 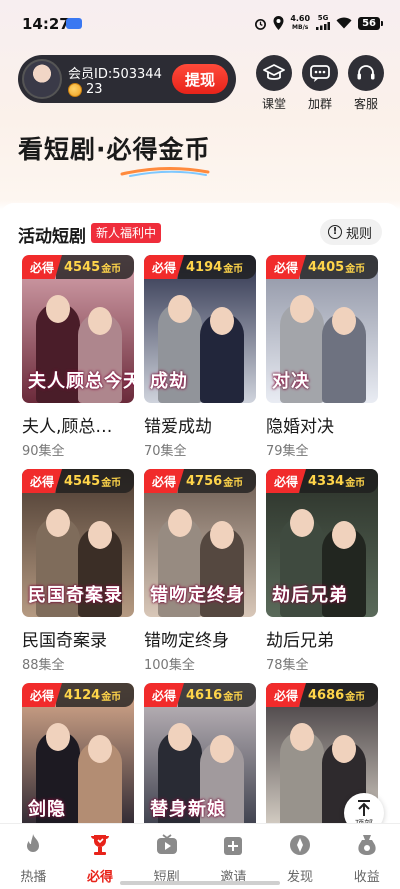 I want to click on coin-count: 23, so click(x=94, y=89).